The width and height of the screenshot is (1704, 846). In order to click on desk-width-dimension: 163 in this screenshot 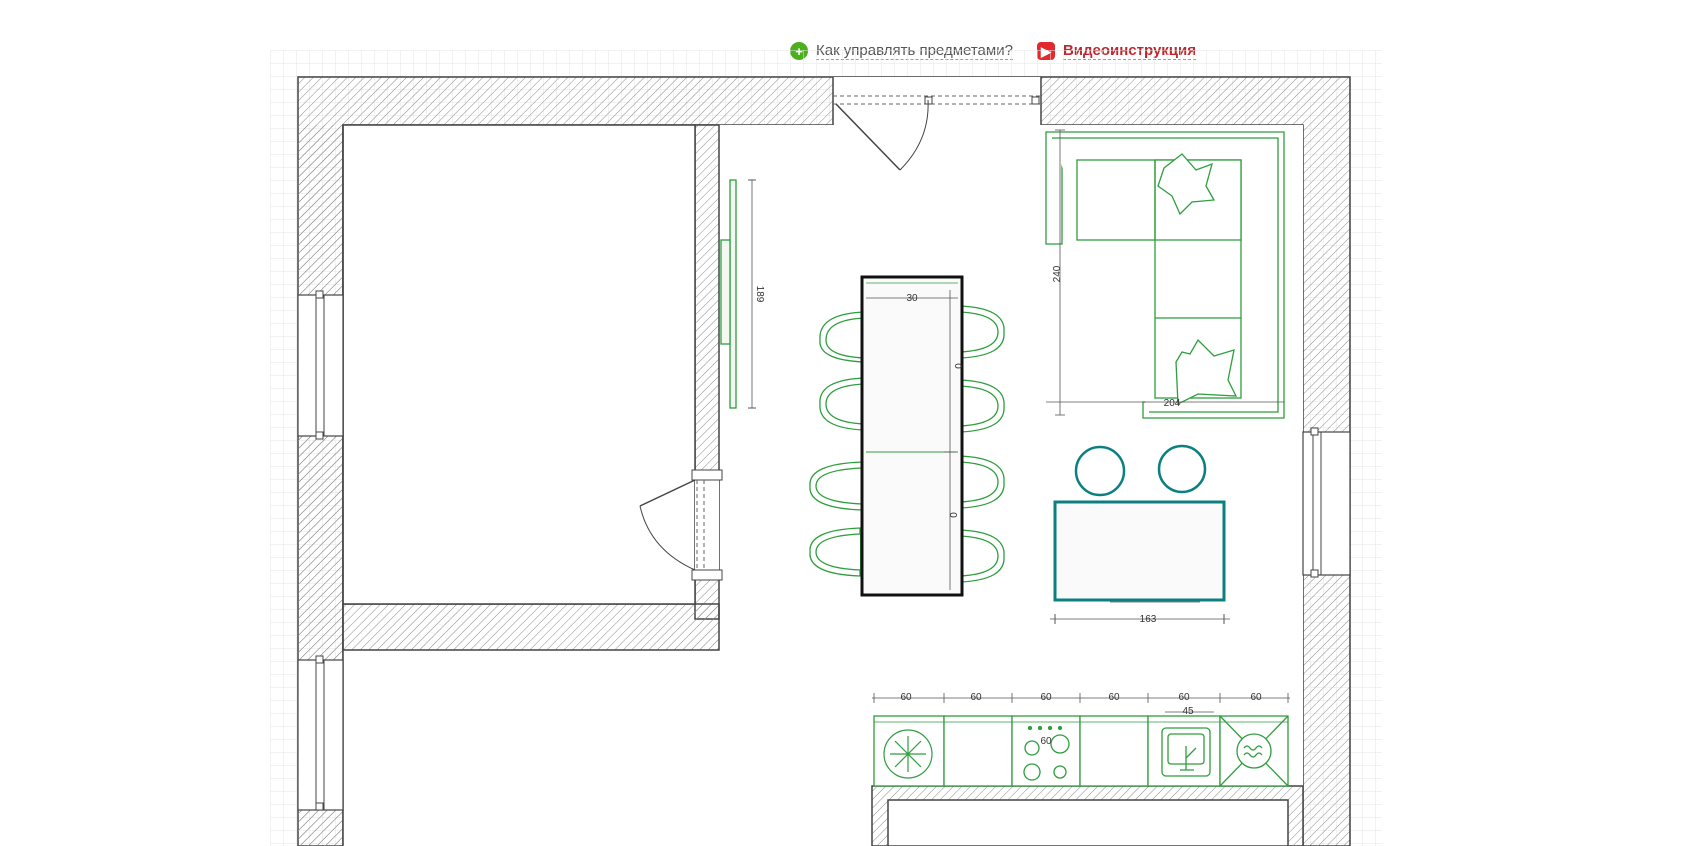, I will do `click(1148, 619)`.